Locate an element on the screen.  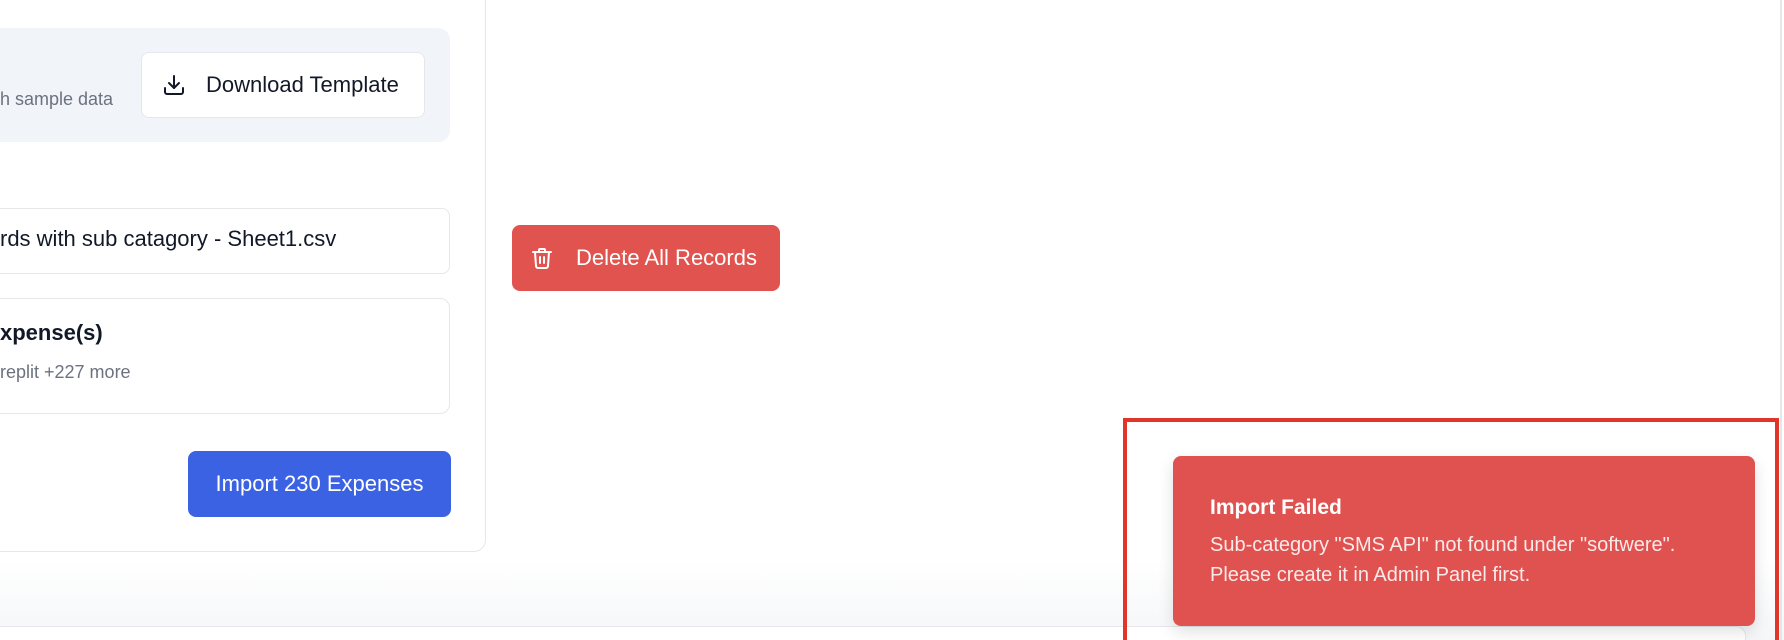
import-expenses-label: Import 230 Expenses is located at coordinates (319, 483).